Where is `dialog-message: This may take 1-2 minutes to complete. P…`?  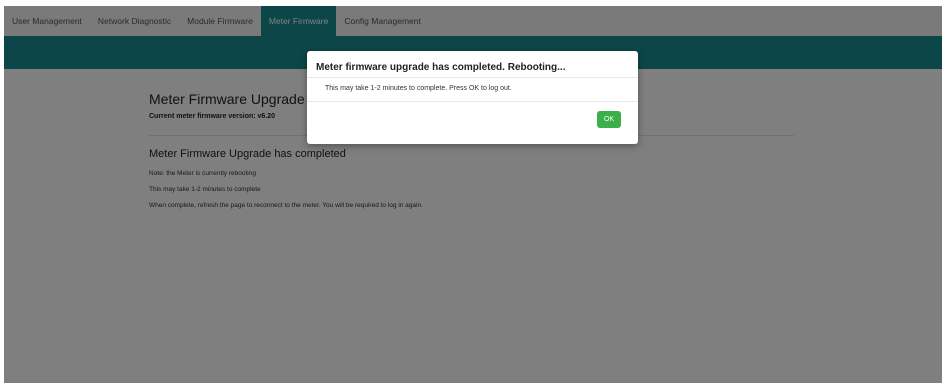
dialog-message: This may take 1-2 minutes to complete. P… is located at coordinates (418, 88).